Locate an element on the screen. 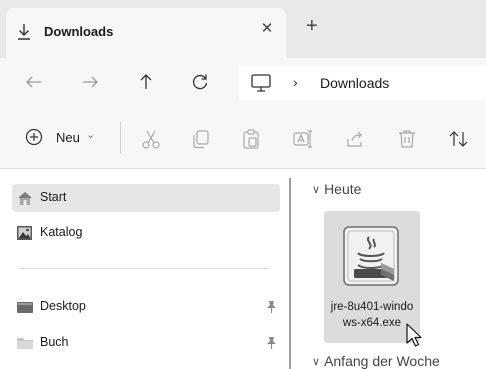  forward-arrow-icon is located at coordinates (90, 82).